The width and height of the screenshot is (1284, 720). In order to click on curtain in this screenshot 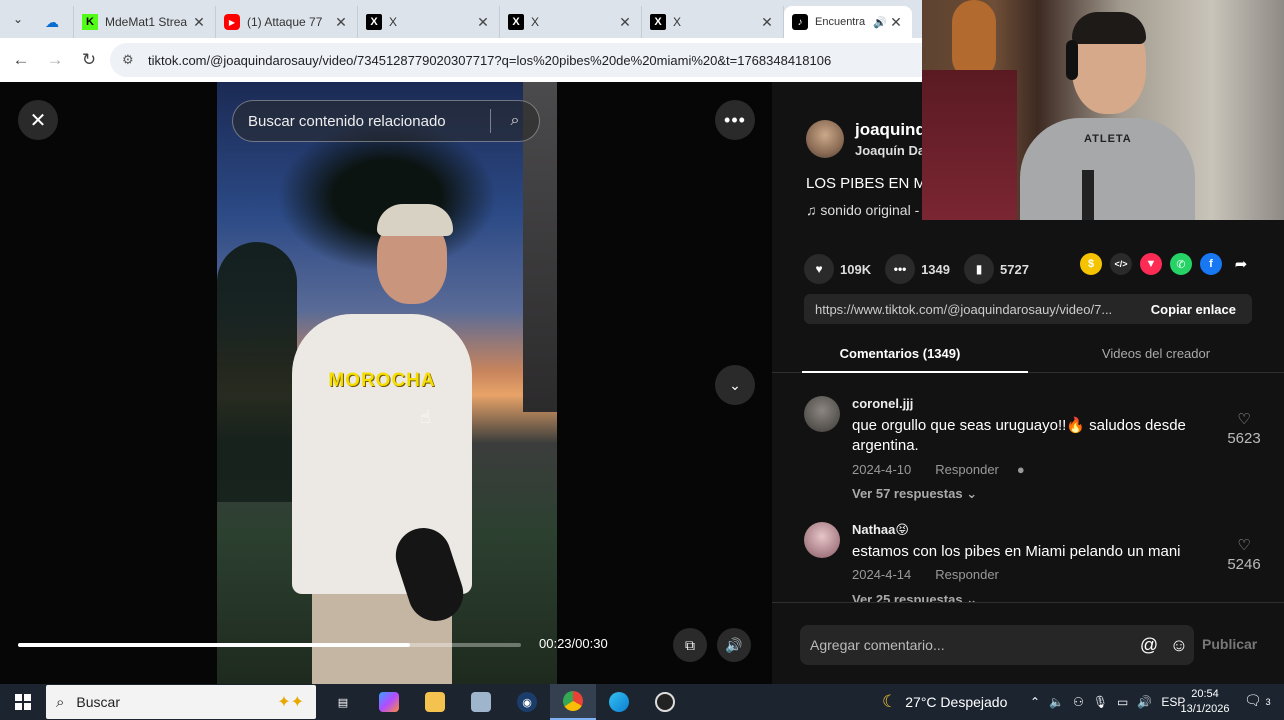, I will do `click(969, 145)`.